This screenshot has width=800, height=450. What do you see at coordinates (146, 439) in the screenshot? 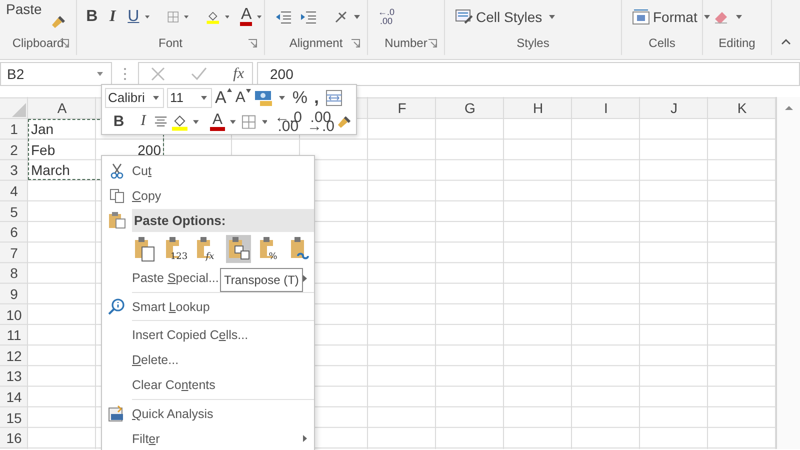
I see `menu-item: Filter` at bounding box center [146, 439].